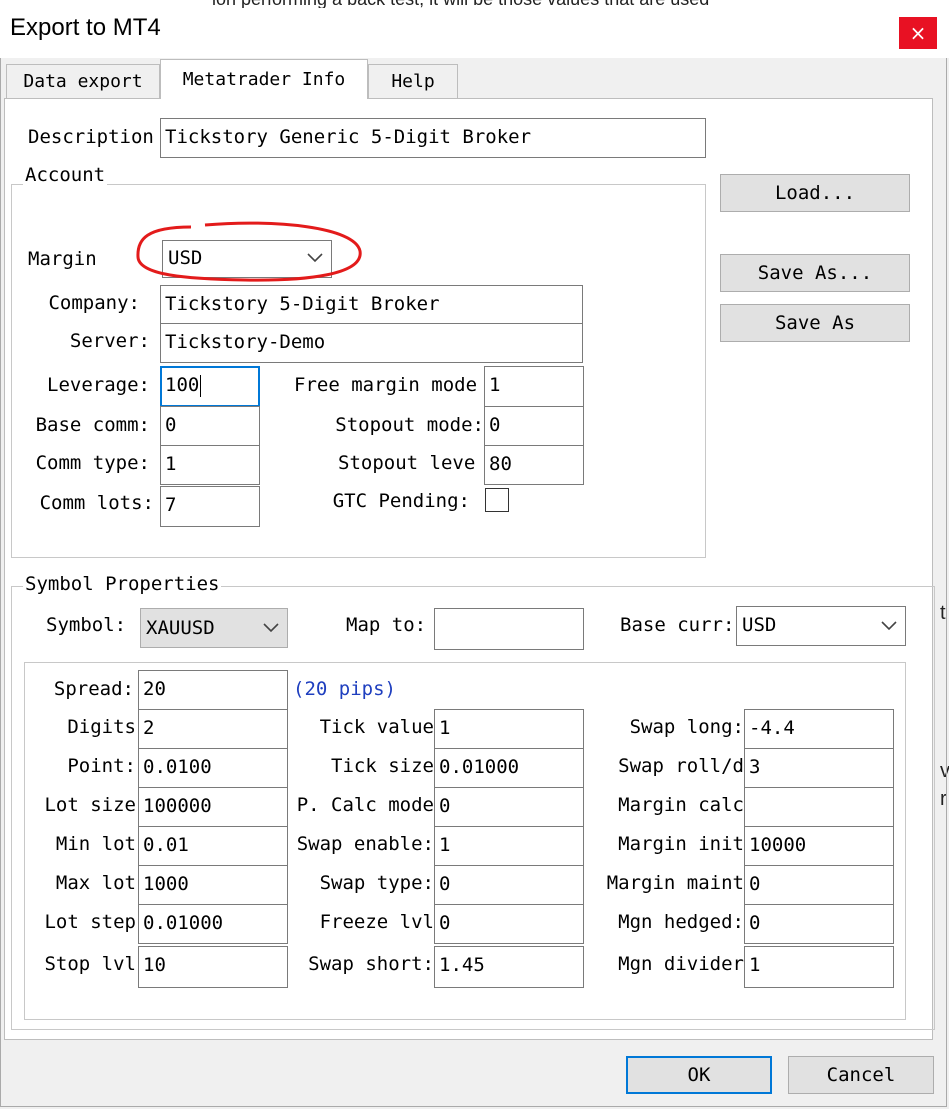  What do you see at coordinates (101, 766) in the screenshot?
I see `point-label: Point:` at bounding box center [101, 766].